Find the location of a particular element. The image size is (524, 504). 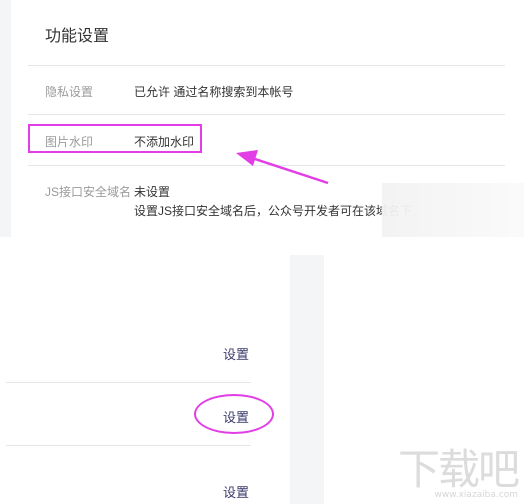

site-watermark: 下载吧 www.xiazaiba.com is located at coordinates (458, 473).